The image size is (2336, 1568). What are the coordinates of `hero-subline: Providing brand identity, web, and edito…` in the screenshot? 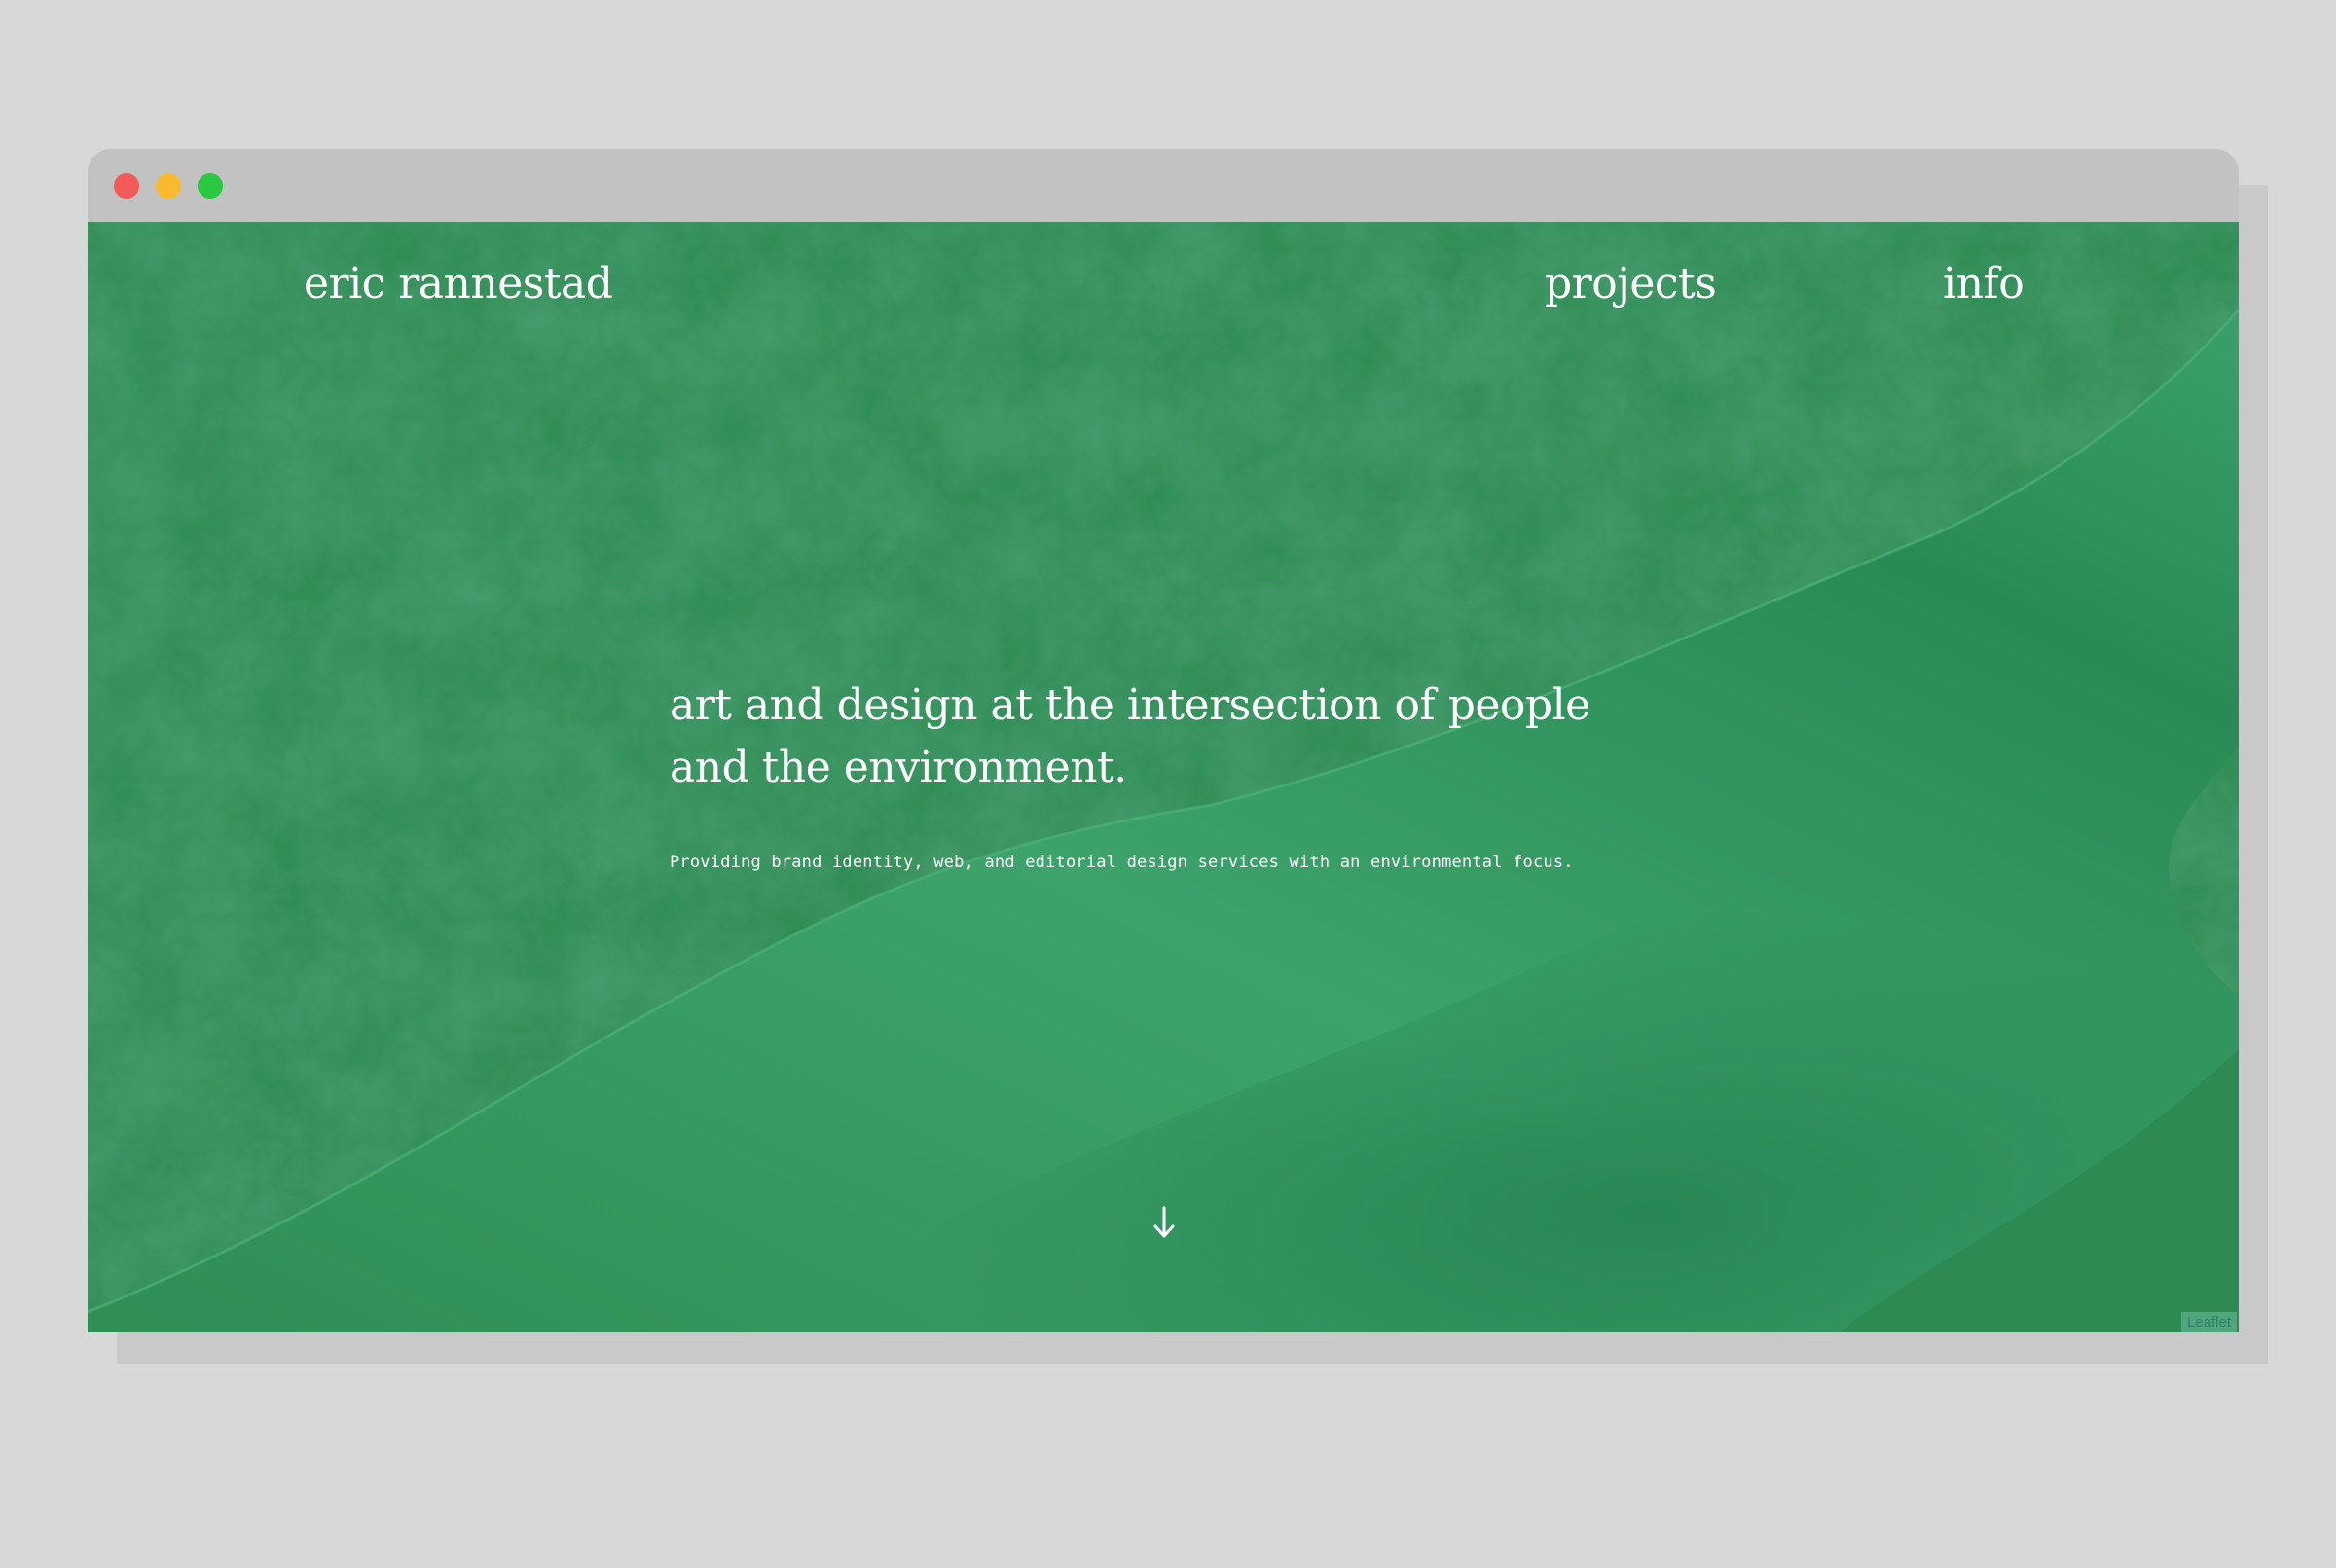 It's located at (1122, 862).